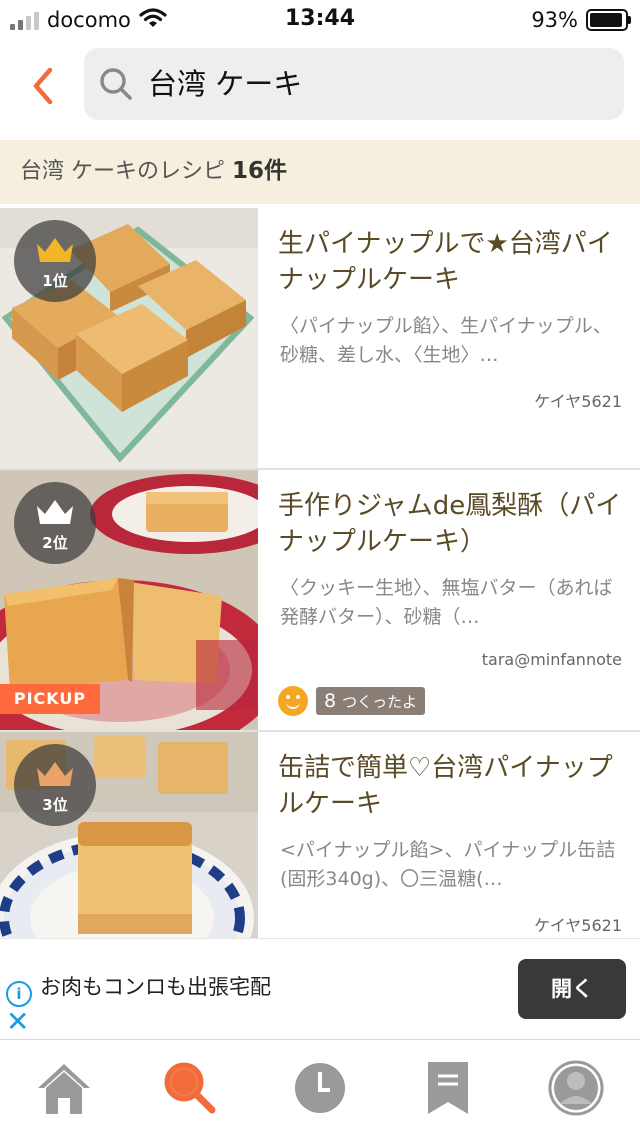  I want to click on bookmark-icon, so click(448, 1088).